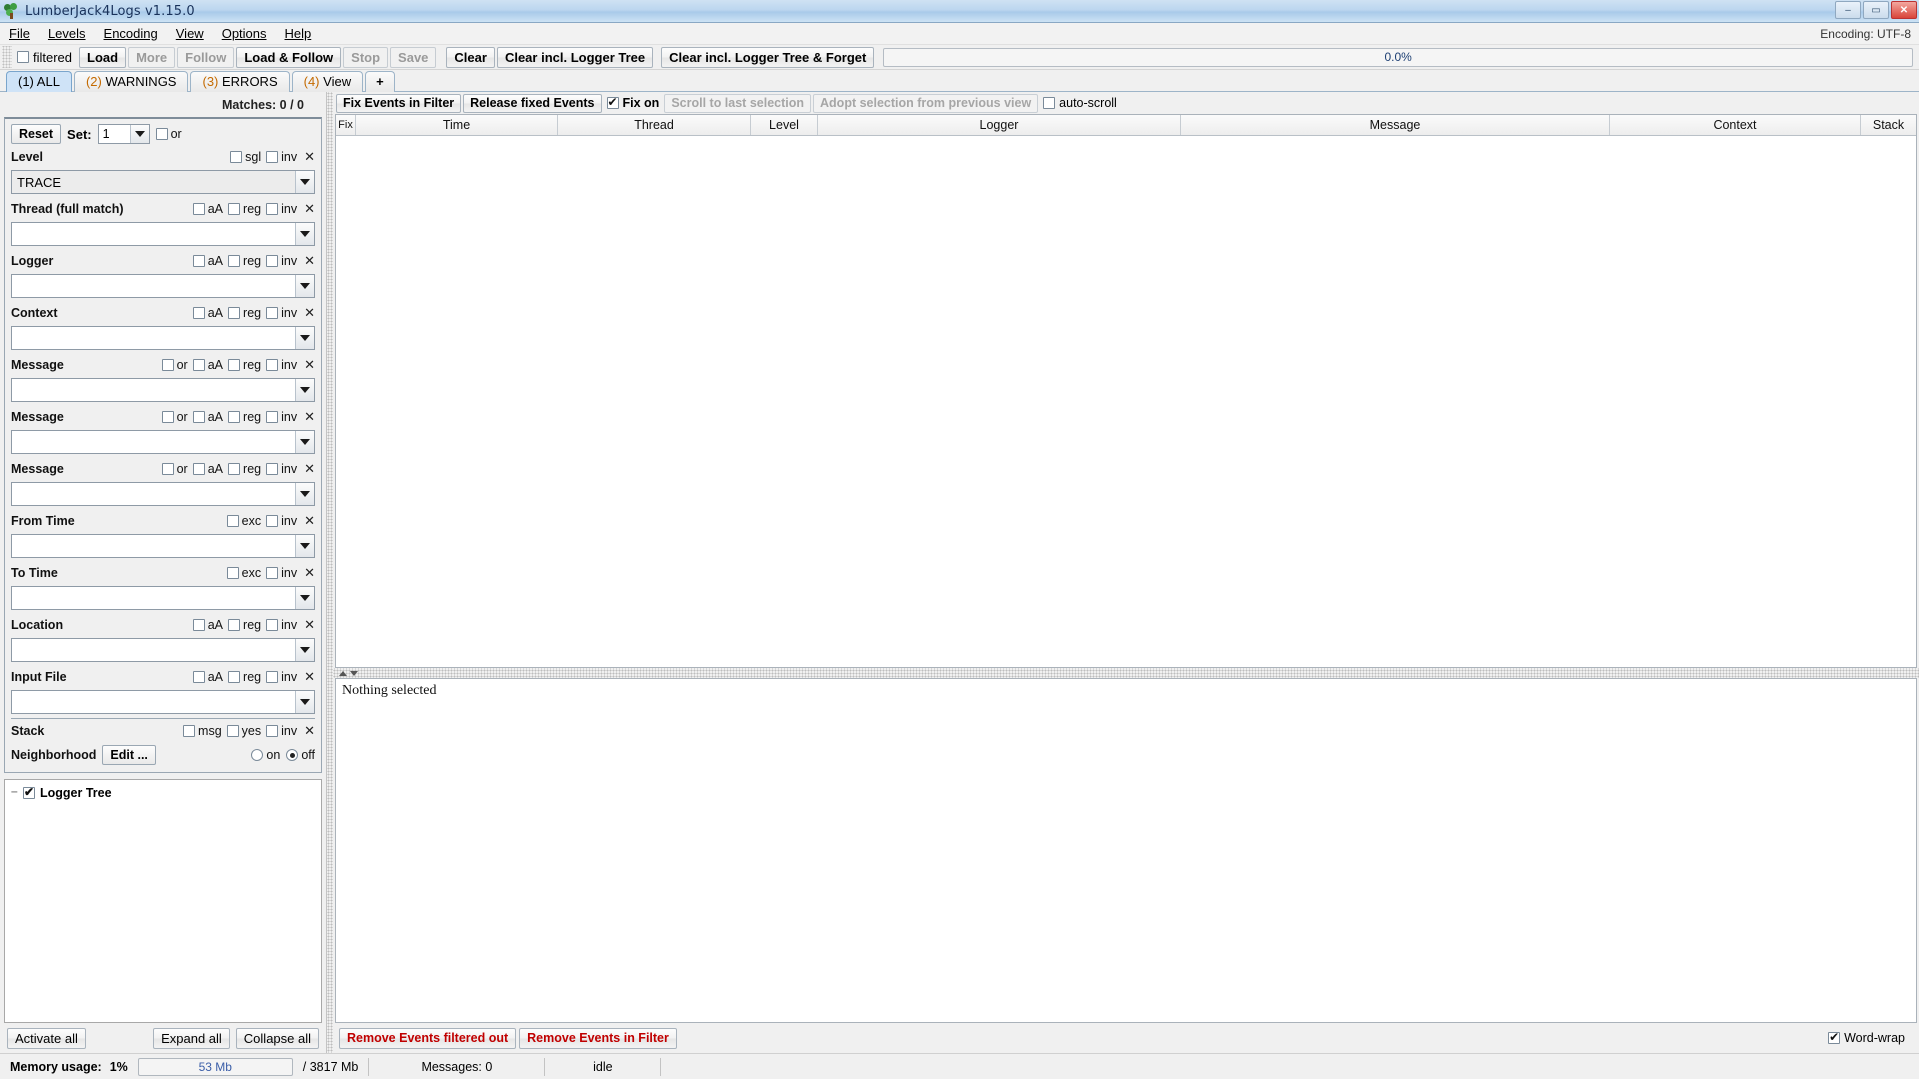 This screenshot has height=1079, width=1919. I want to click on collapse-down-icon, so click(354, 673).